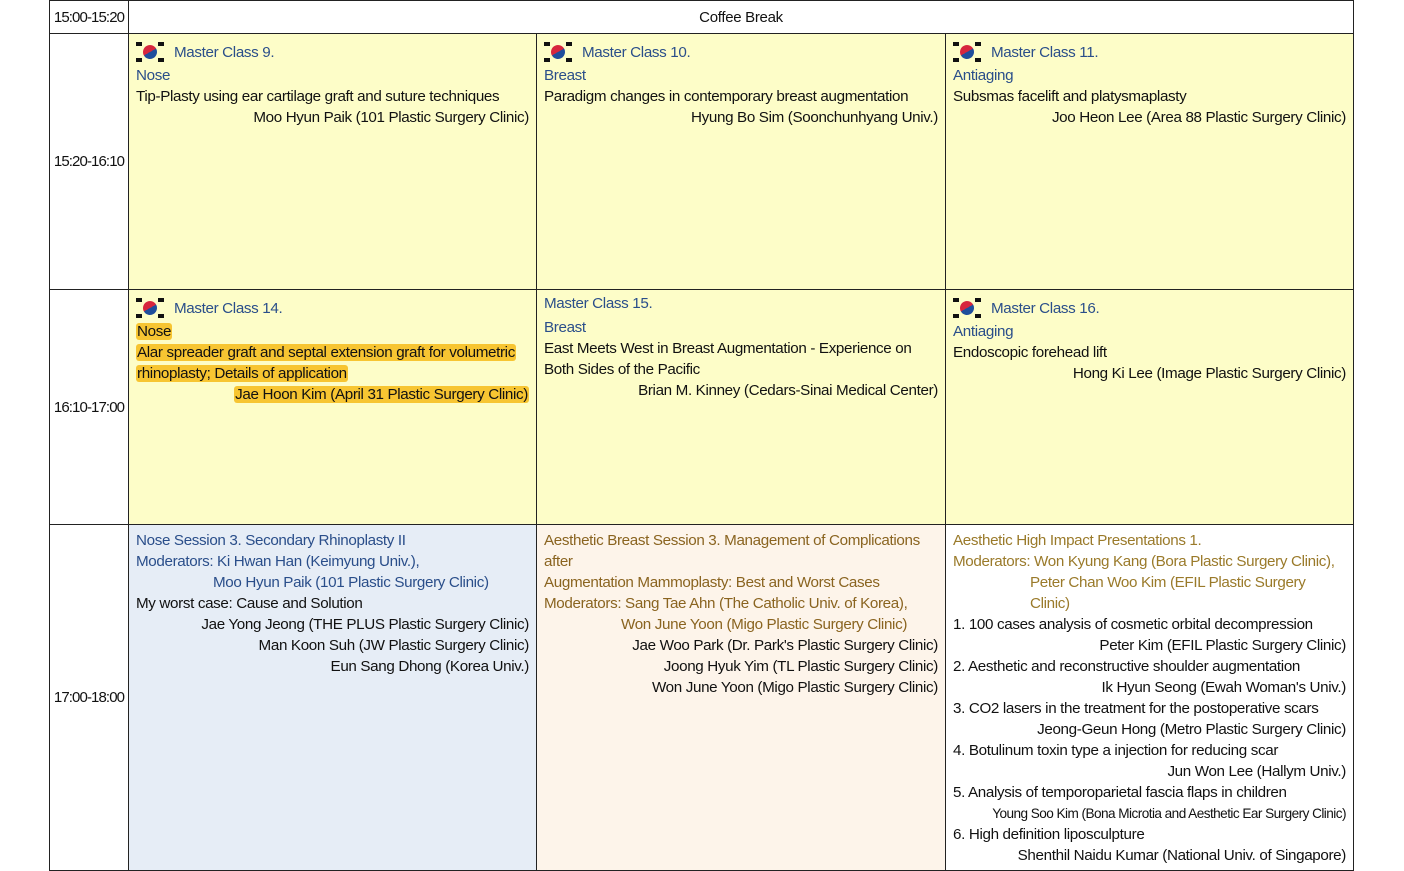 The height and width of the screenshot is (871, 1404). What do you see at coordinates (1045, 52) in the screenshot?
I see `session-title: Master Class 11.` at bounding box center [1045, 52].